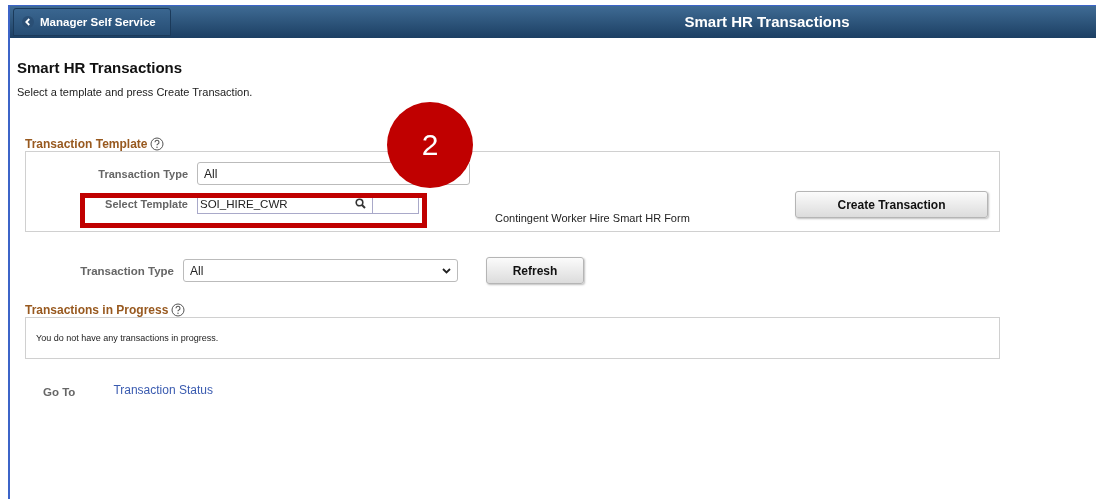  I want to click on instruction-text: Select a template and press Create Transaction., so click(135, 92).